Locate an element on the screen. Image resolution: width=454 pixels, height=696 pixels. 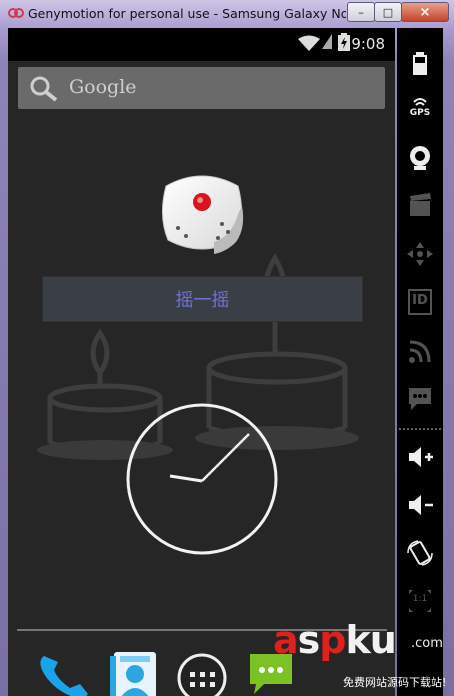
dice-icon is located at coordinates (202, 213).